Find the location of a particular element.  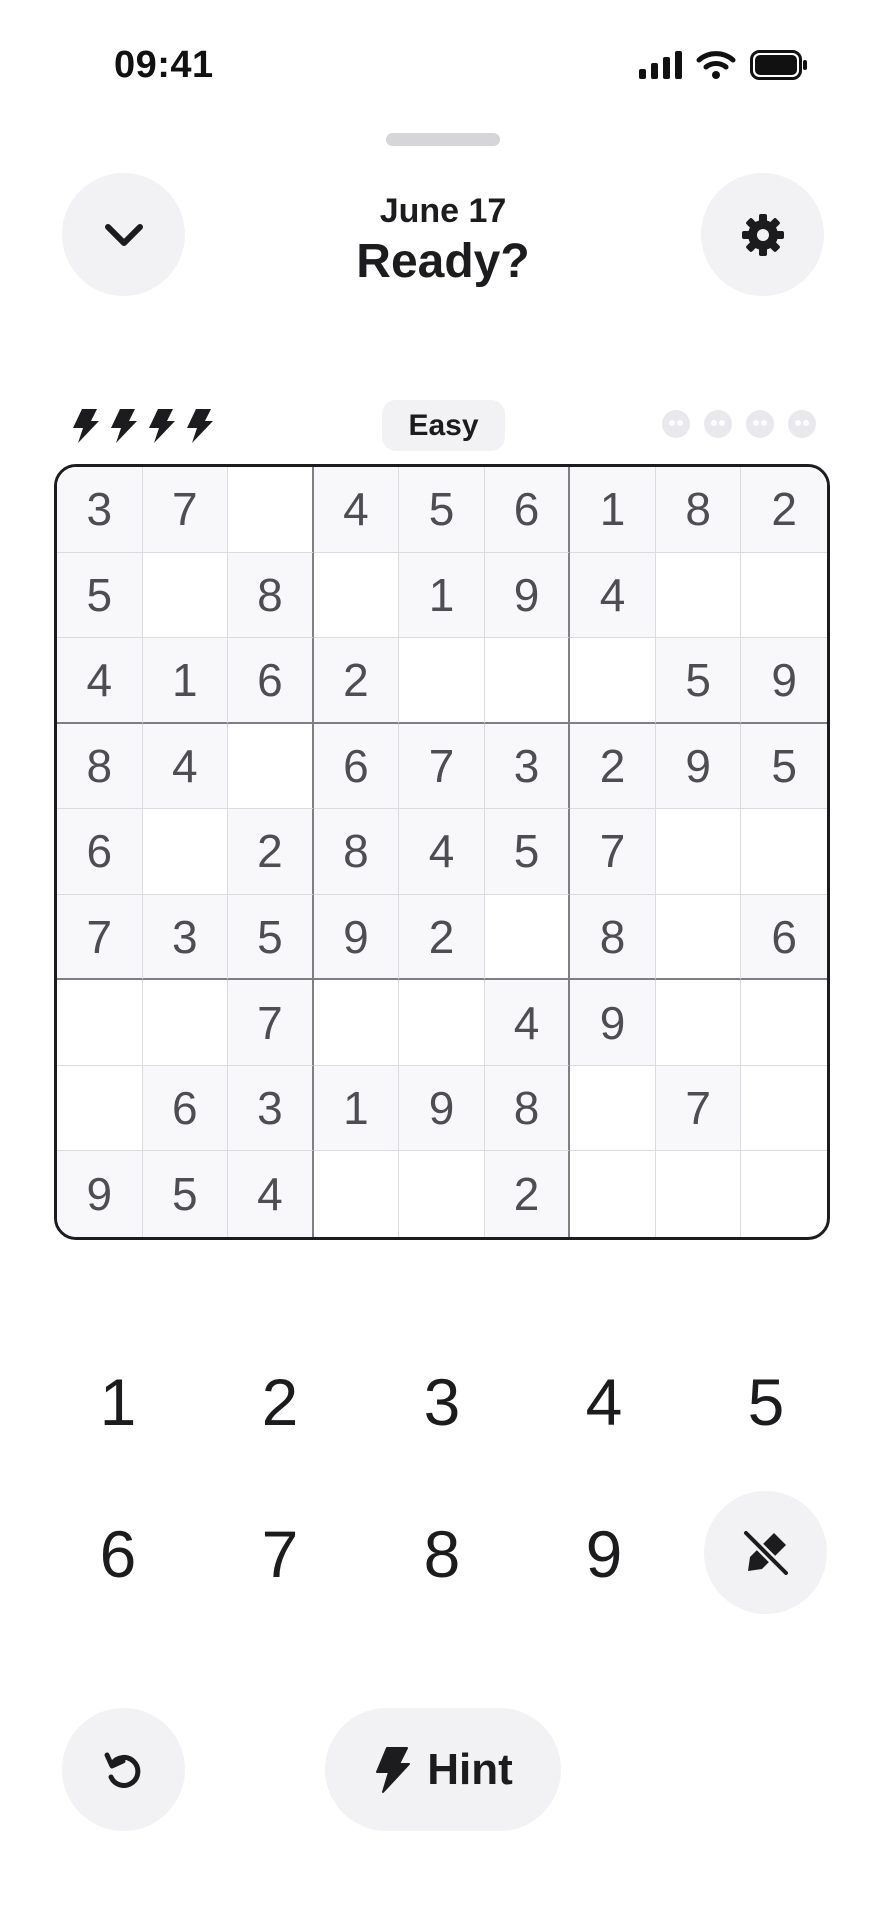

sheet-handle is located at coordinates (443, 139).